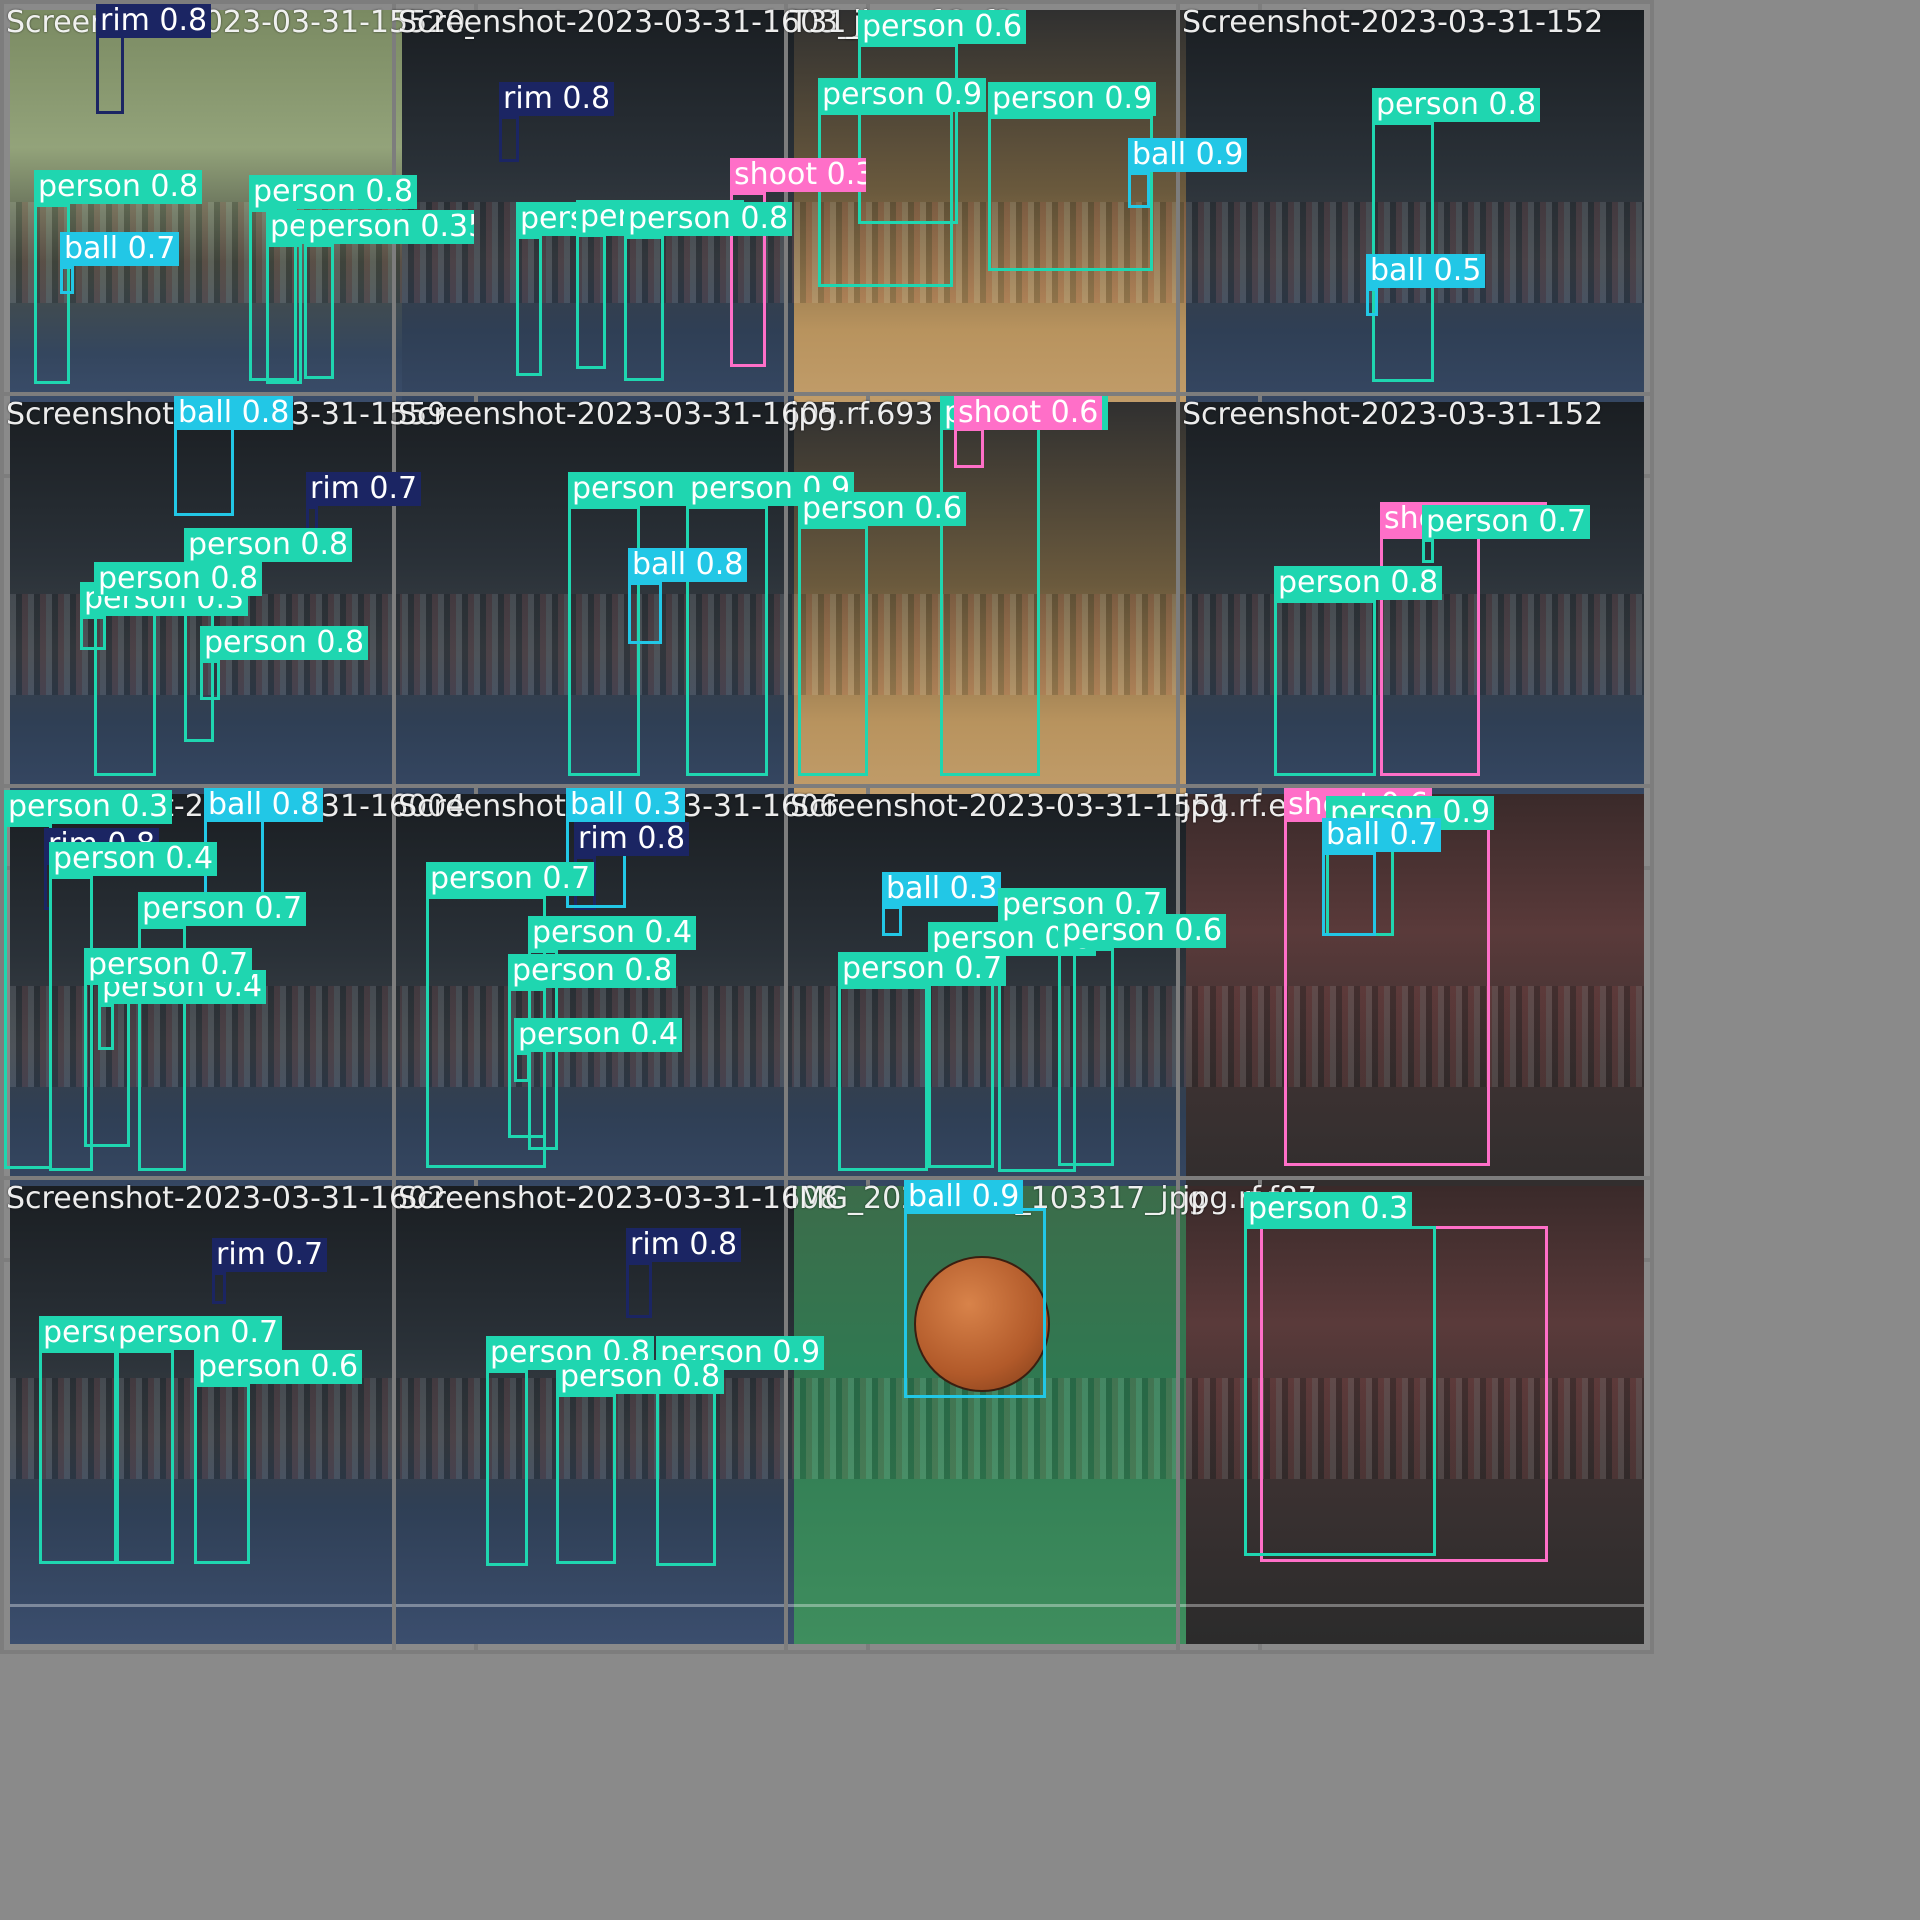 The height and width of the screenshot is (1920, 1920). I want to click on tile-filename: jpg.rf.693, so click(862, 414).